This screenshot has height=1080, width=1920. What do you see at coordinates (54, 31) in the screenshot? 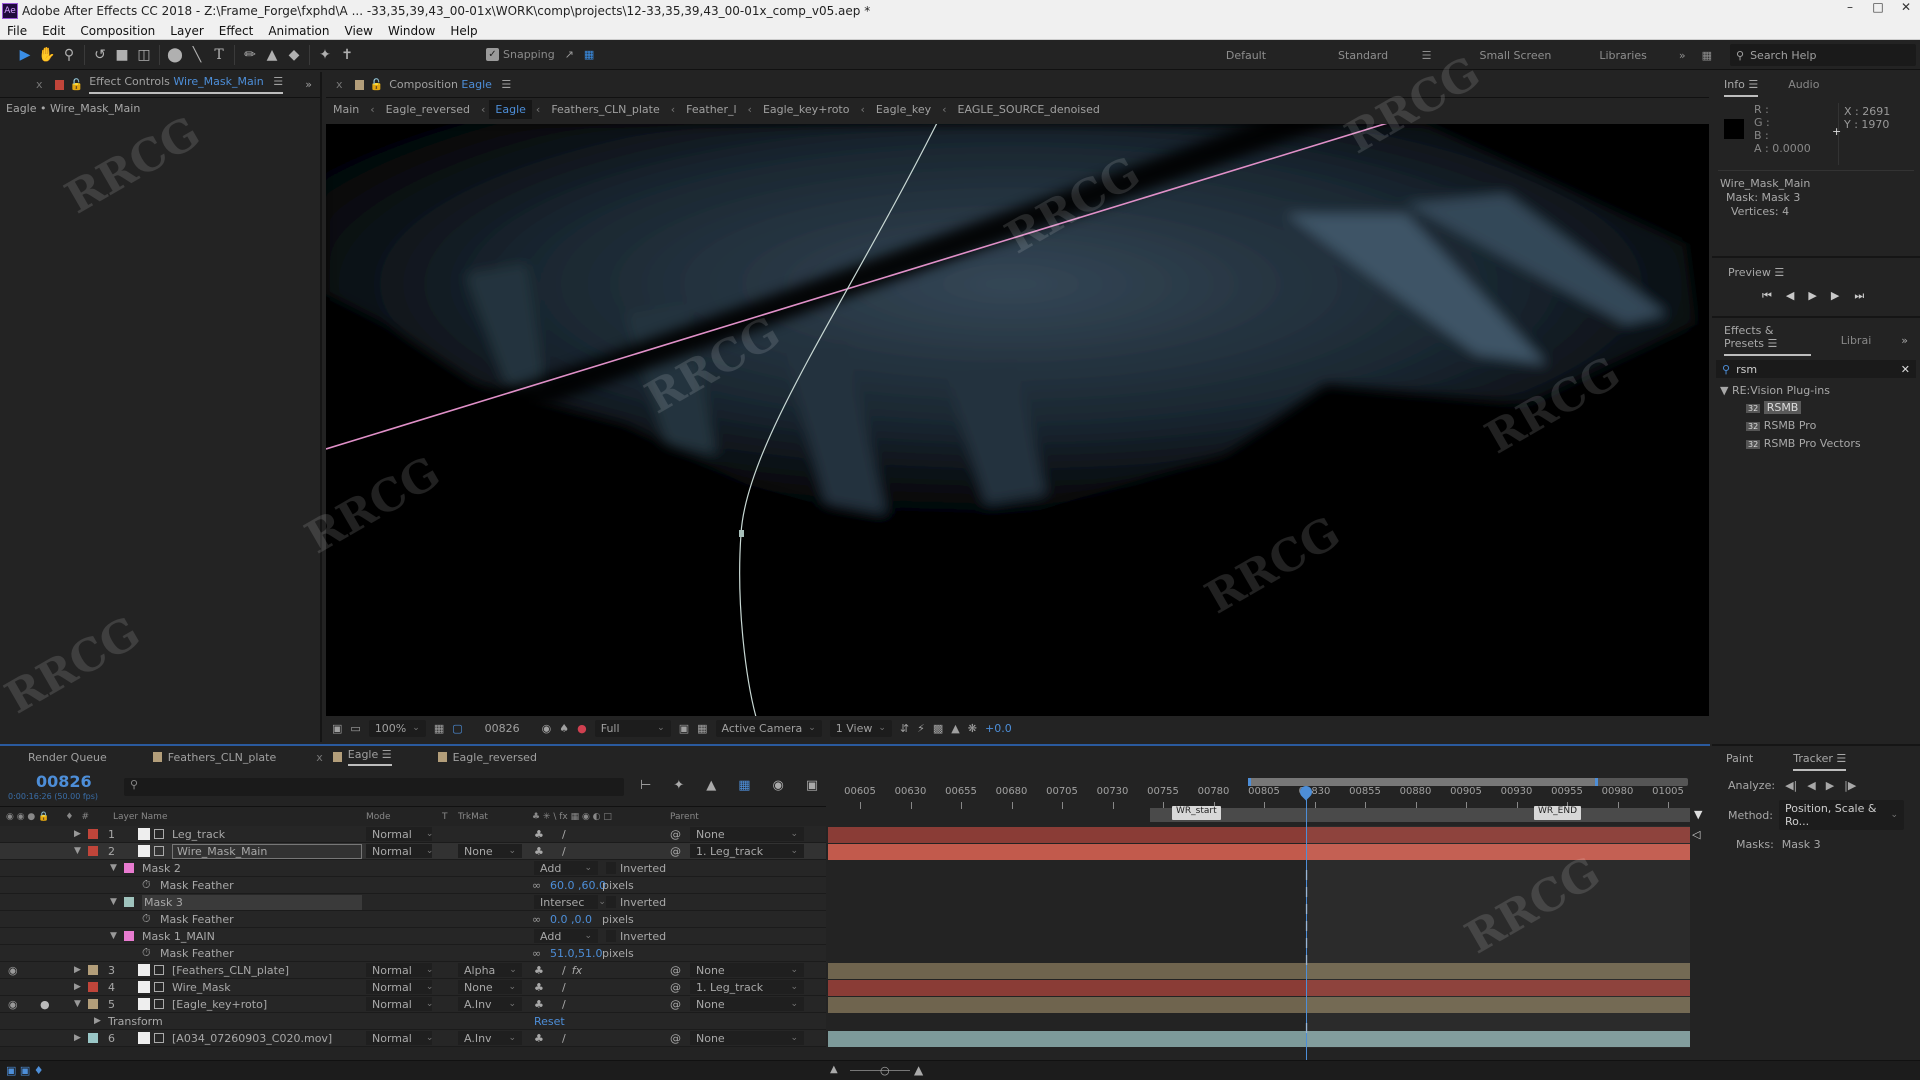
I see `menu-edit: Edit` at bounding box center [54, 31].